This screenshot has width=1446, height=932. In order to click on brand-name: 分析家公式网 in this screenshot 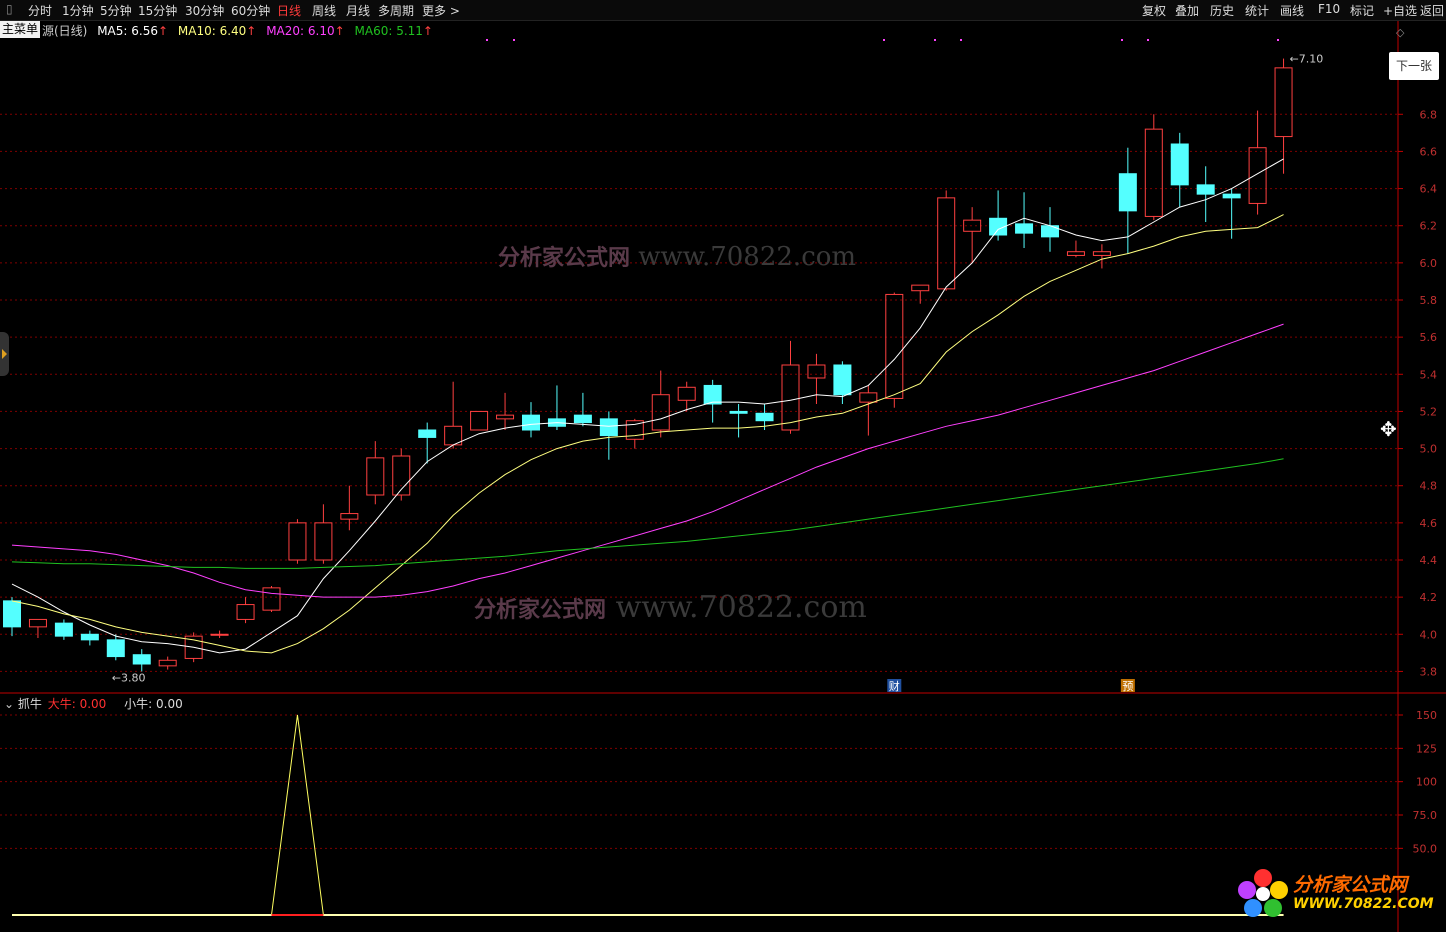, I will do `click(1350, 885)`.